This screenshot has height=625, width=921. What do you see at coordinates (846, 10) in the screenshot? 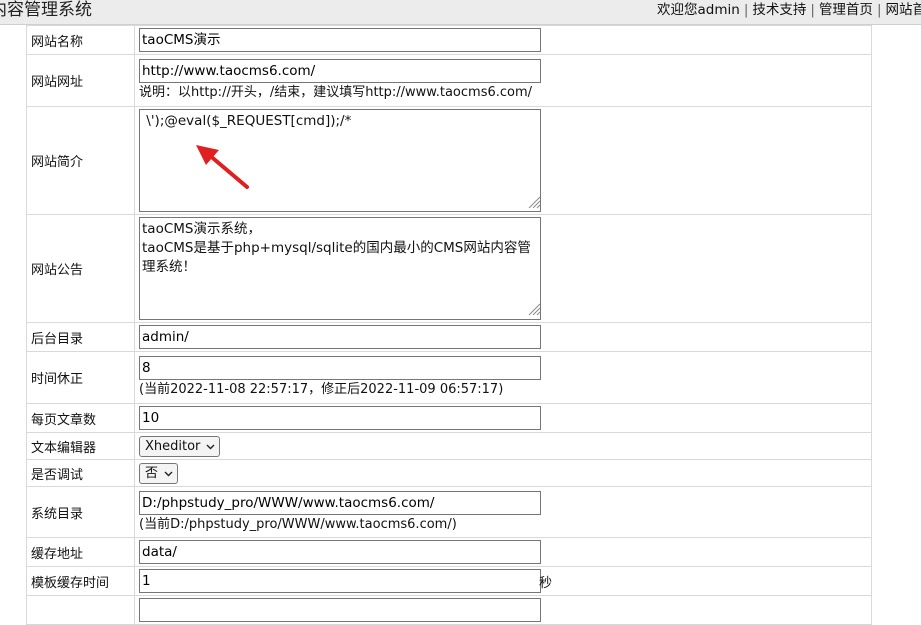
I see `admin-home-link: 管理首页` at bounding box center [846, 10].